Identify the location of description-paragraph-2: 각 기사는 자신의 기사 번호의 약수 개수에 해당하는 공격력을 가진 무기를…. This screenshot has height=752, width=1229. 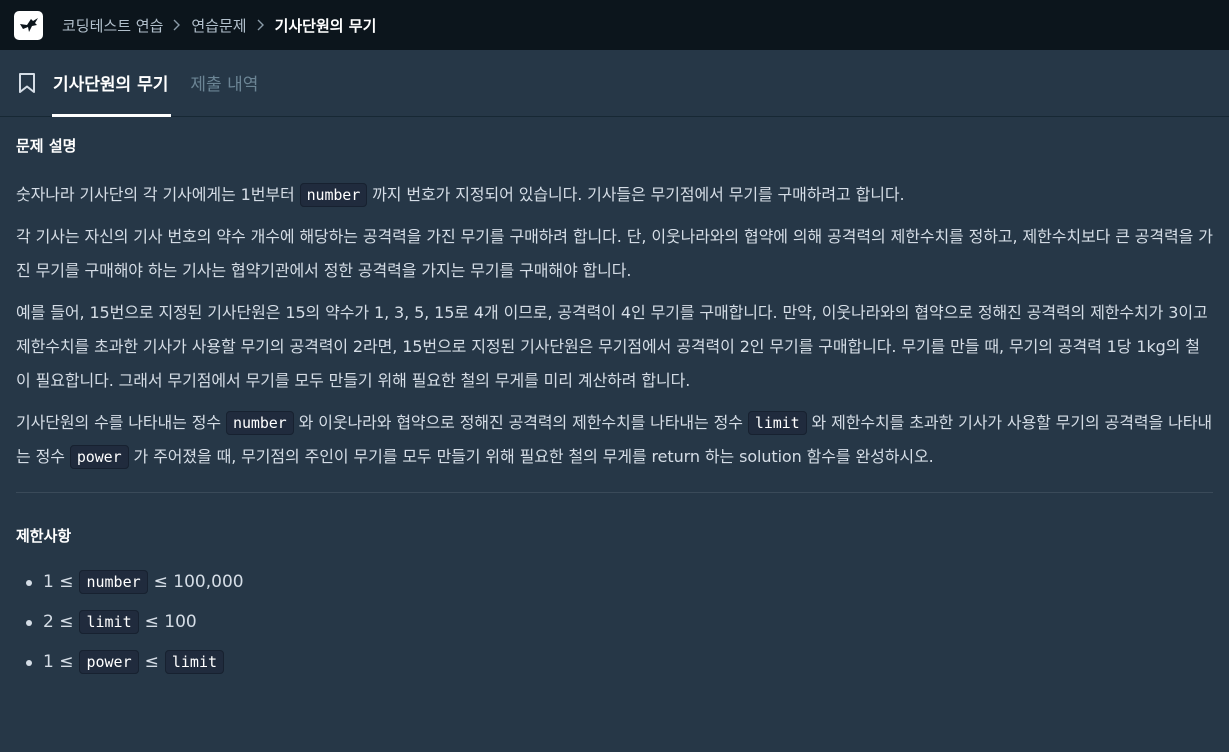
(614, 253).